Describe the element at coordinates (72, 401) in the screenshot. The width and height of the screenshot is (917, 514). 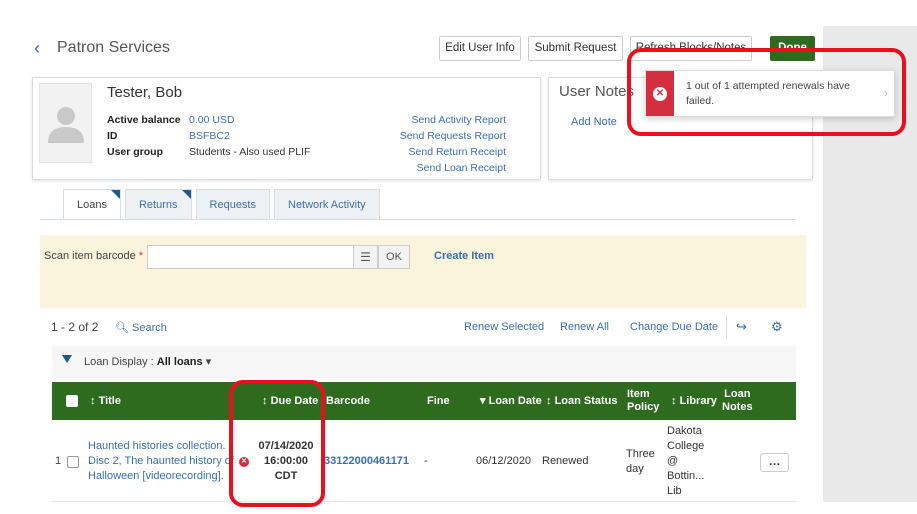
I see `select-all-checkbox` at that location.